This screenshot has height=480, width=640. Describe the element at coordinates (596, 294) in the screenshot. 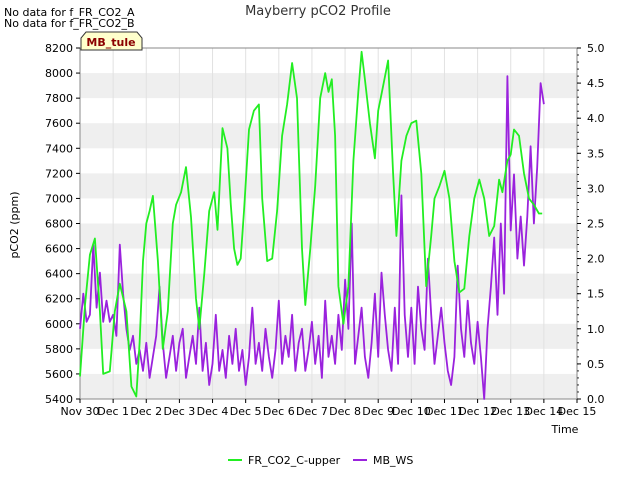

I see `y2-tick-label: 1.5` at that location.